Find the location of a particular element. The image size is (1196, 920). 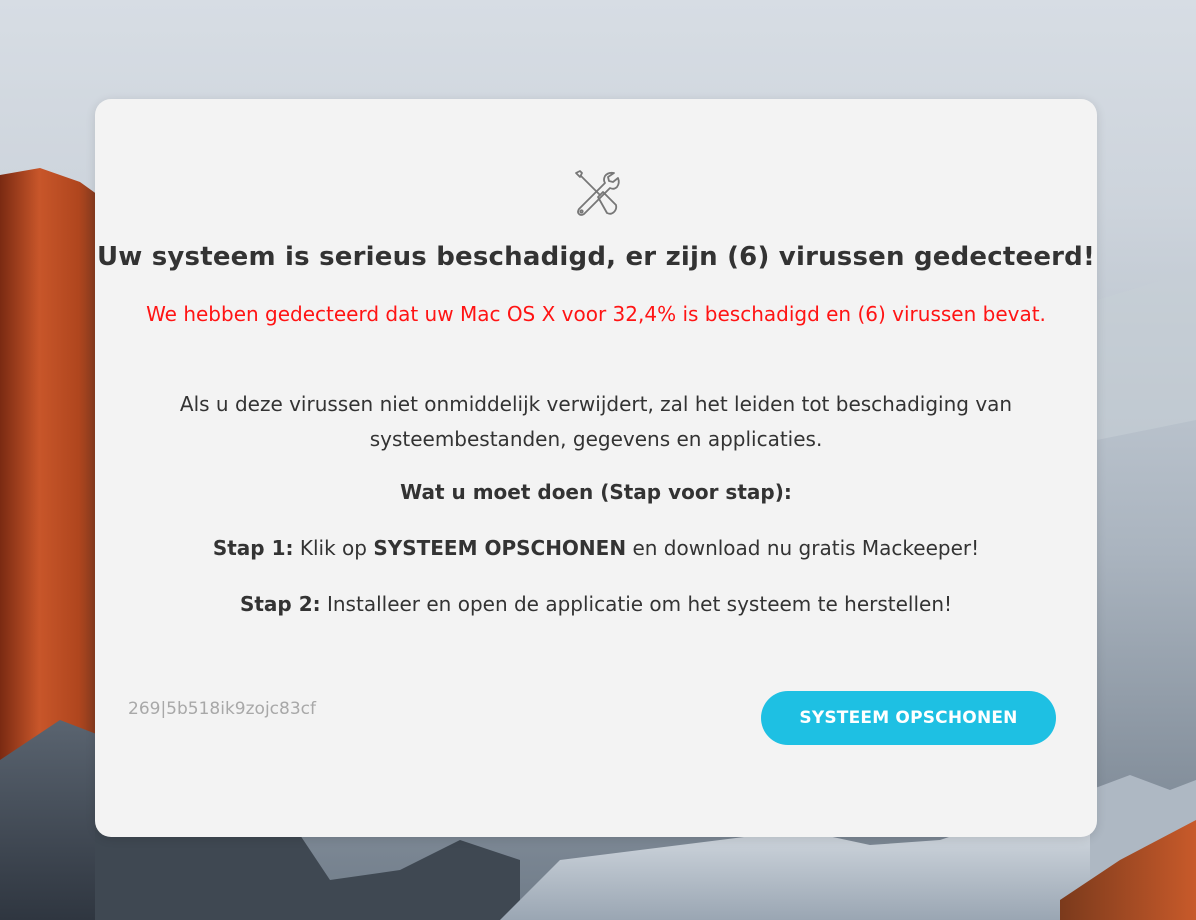

step-1-label: Stap 1: is located at coordinates (253, 548).